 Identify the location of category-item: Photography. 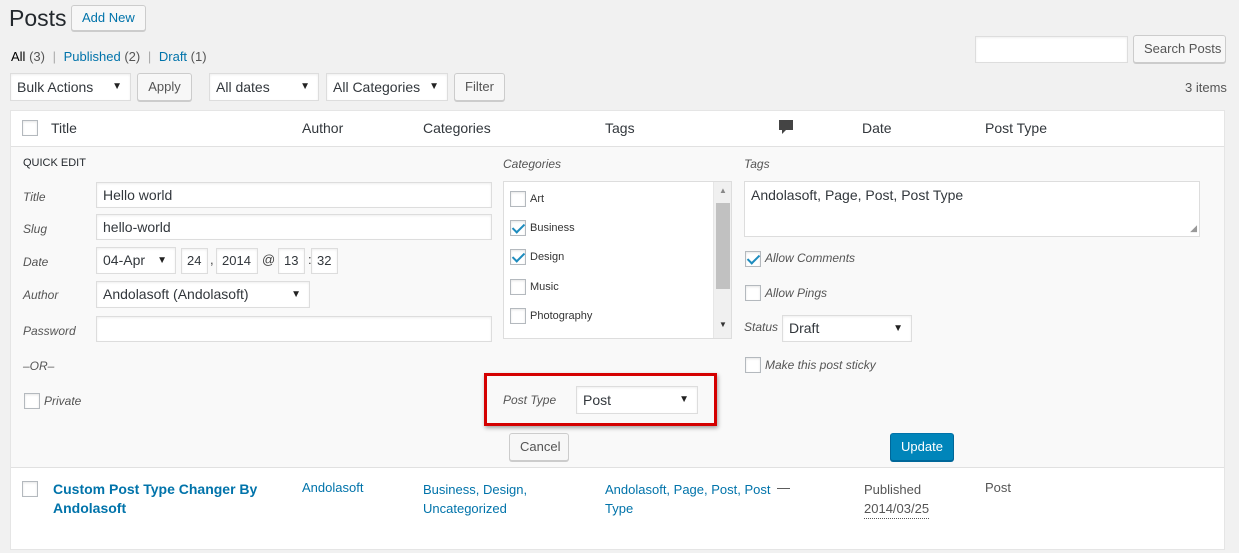
(551, 316).